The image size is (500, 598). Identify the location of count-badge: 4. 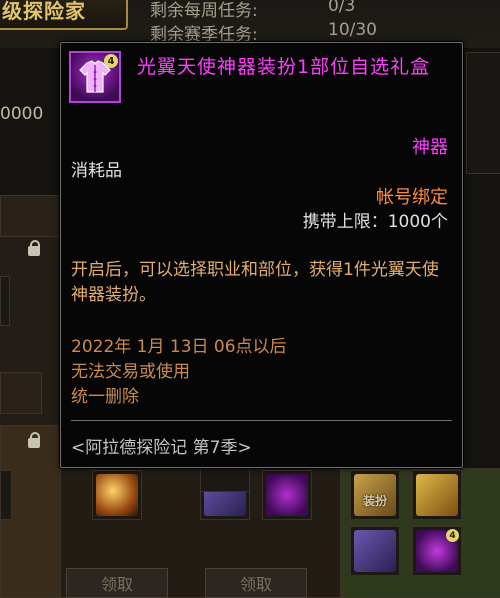
(452, 535).